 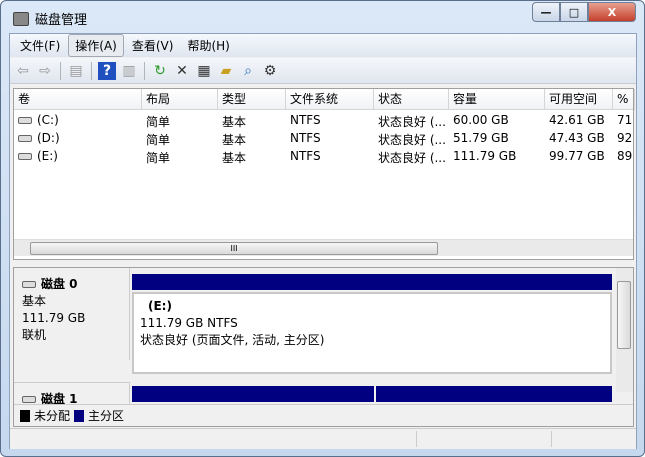 I want to click on forward-icon: ⇨, so click(x=45, y=71).